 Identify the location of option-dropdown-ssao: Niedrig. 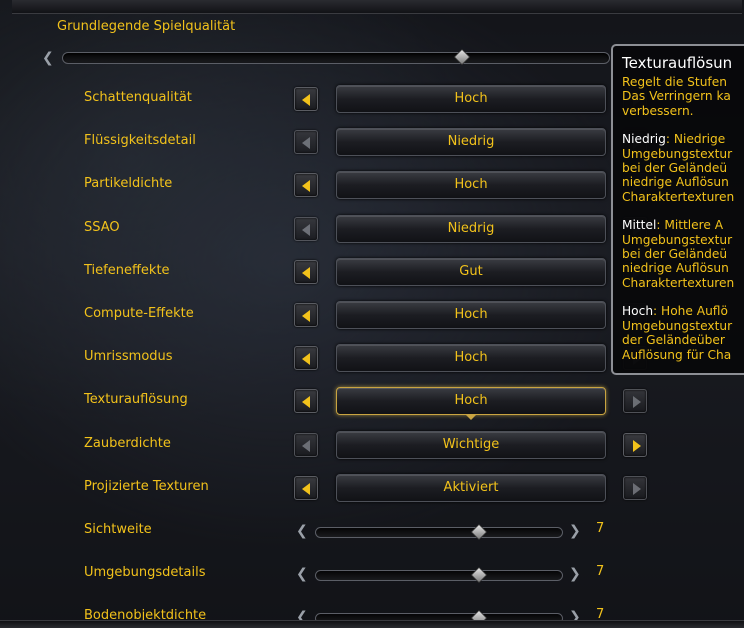
(471, 229).